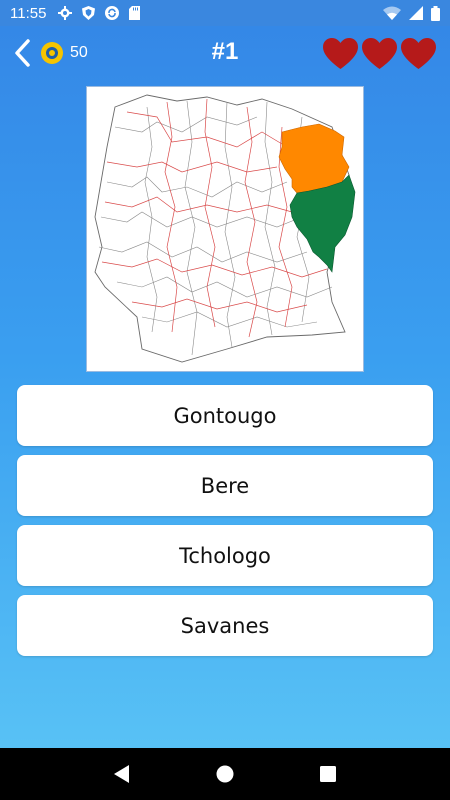 Image resolution: width=450 pixels, height=800 pixels. Describe the element at coordinates (89, 13) in the screenshot. I see `shield-icon` at that location.